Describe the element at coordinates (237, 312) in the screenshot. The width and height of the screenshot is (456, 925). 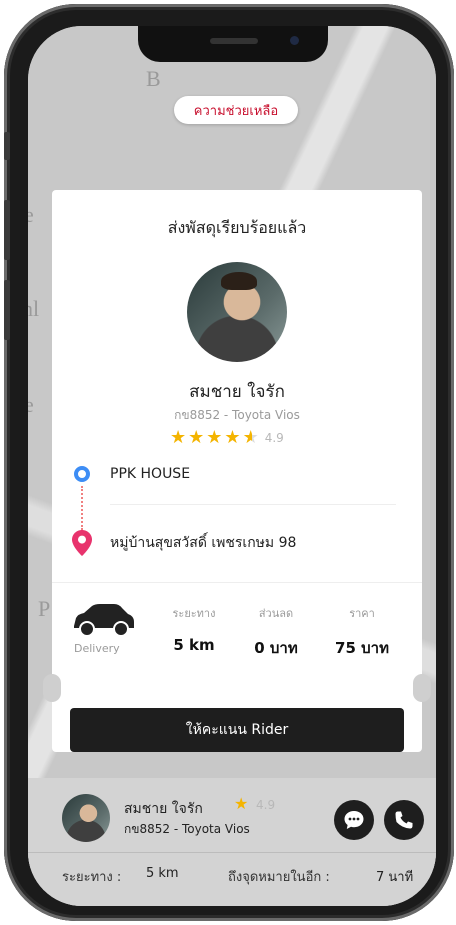
I see `driver-avatar` at that location.